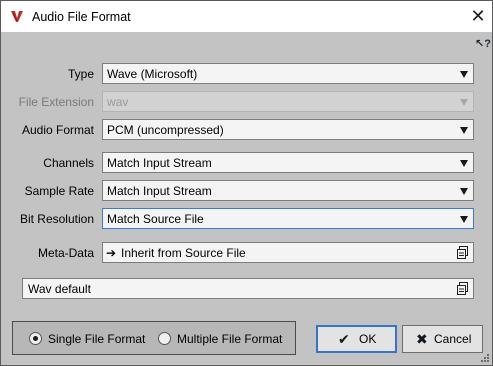 This screenshot has height=366, width=493. I want to click on preset-value: Wav default, so click(59, 289).